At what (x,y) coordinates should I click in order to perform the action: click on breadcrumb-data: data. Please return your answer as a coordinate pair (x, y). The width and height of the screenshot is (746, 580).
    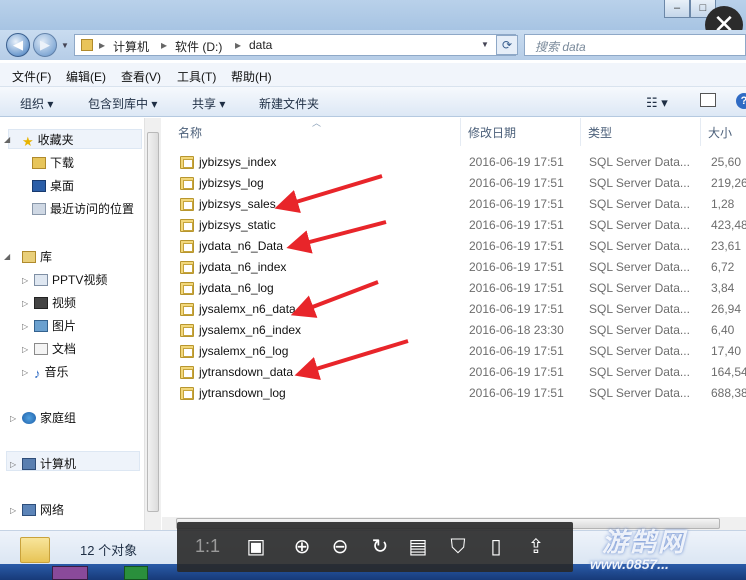
    Looking at the image, I should click on (260, 45).